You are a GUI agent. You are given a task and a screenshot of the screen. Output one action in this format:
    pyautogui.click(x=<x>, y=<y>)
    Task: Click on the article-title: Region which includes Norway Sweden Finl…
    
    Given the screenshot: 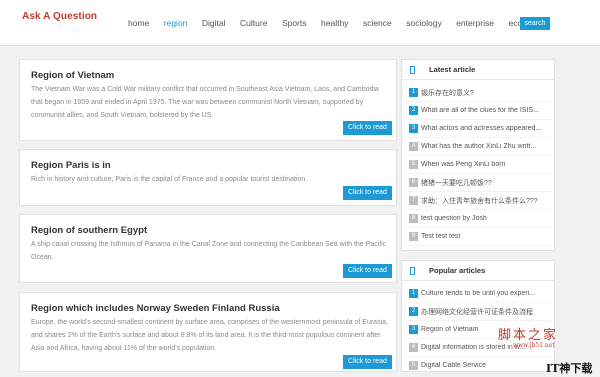 What is the action you would take?
    pyautogui.click(x=155, y=308)
    